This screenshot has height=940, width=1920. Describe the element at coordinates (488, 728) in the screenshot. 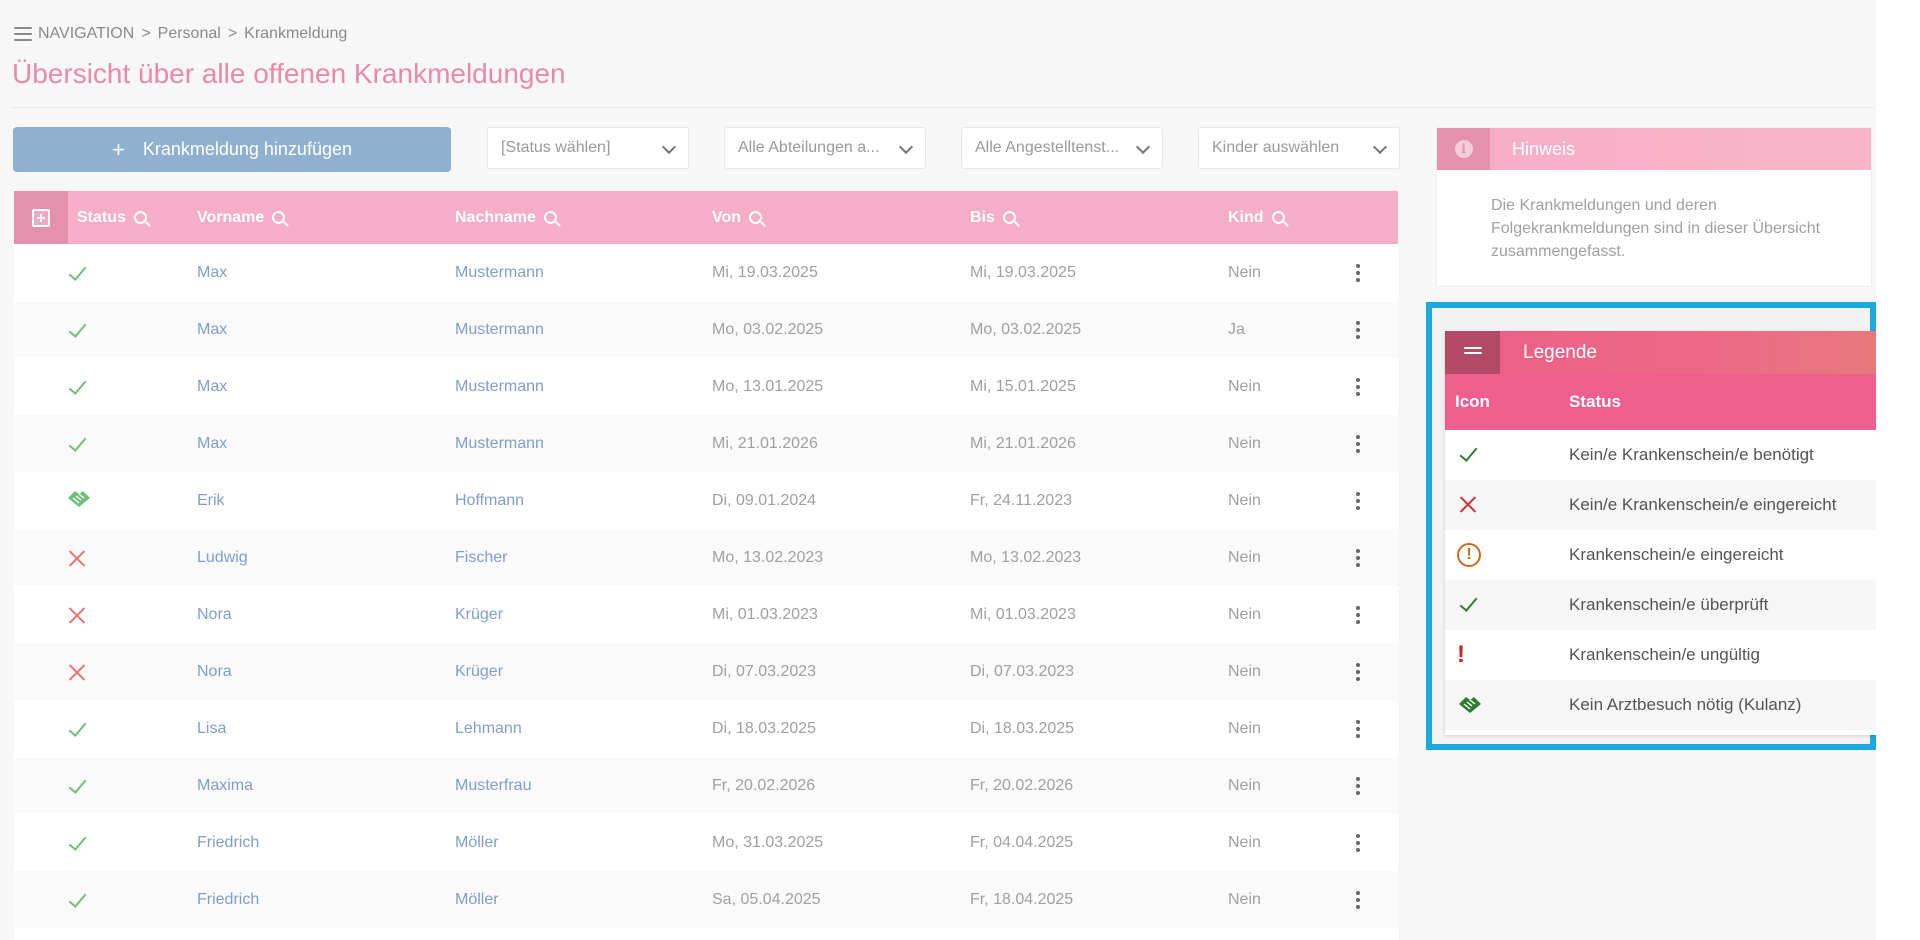

I see `last-name-cell: Lehmann` at that location.